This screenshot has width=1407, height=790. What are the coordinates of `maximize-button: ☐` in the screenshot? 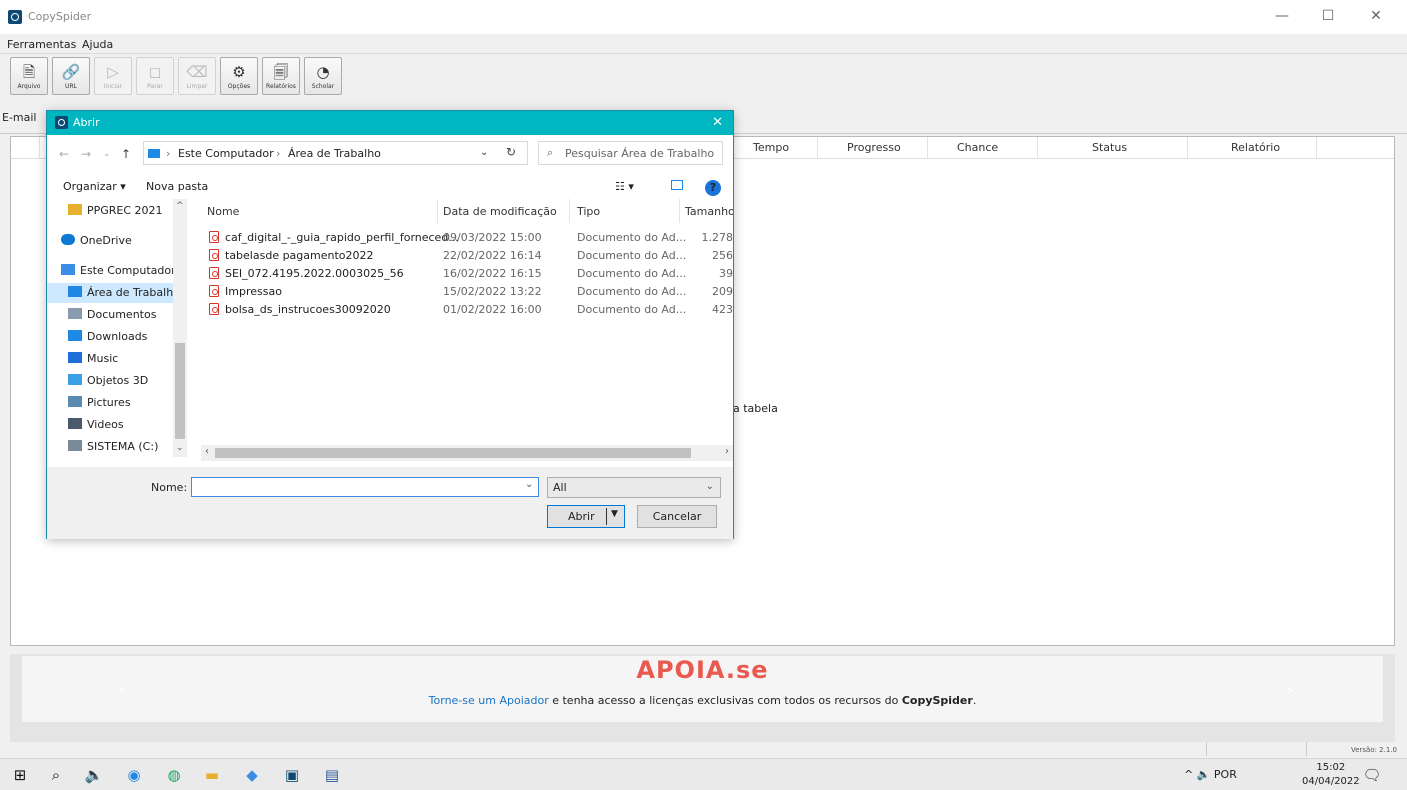 It's located at (1328, 16).